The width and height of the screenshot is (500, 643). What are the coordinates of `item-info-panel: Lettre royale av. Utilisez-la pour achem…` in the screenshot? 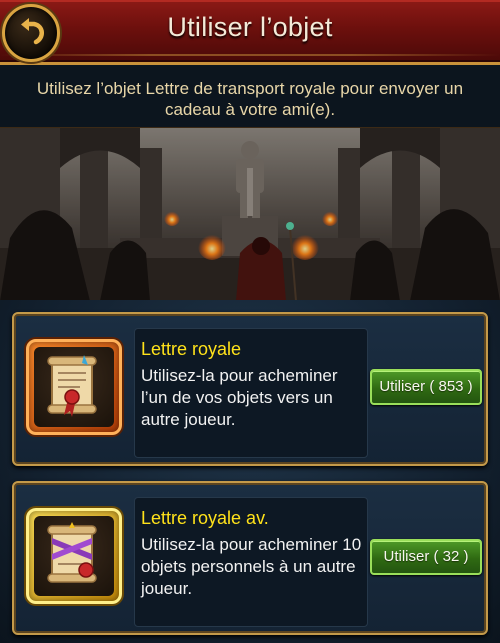 It's located at (251, 562).